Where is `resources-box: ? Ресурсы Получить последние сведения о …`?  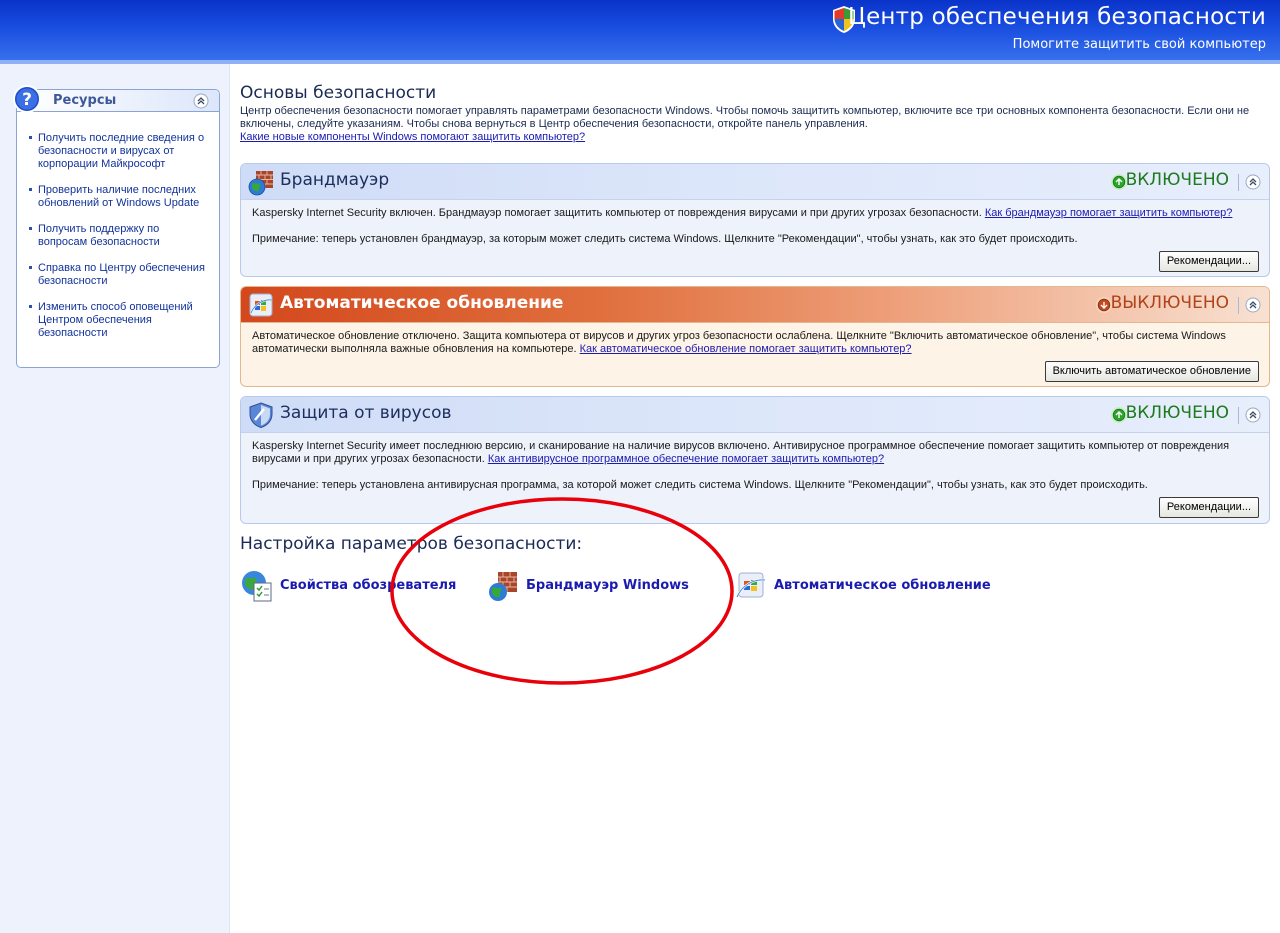
resources-box: ? Ресурсы Получить последние сведения о … is located at coordinates (116, 226).